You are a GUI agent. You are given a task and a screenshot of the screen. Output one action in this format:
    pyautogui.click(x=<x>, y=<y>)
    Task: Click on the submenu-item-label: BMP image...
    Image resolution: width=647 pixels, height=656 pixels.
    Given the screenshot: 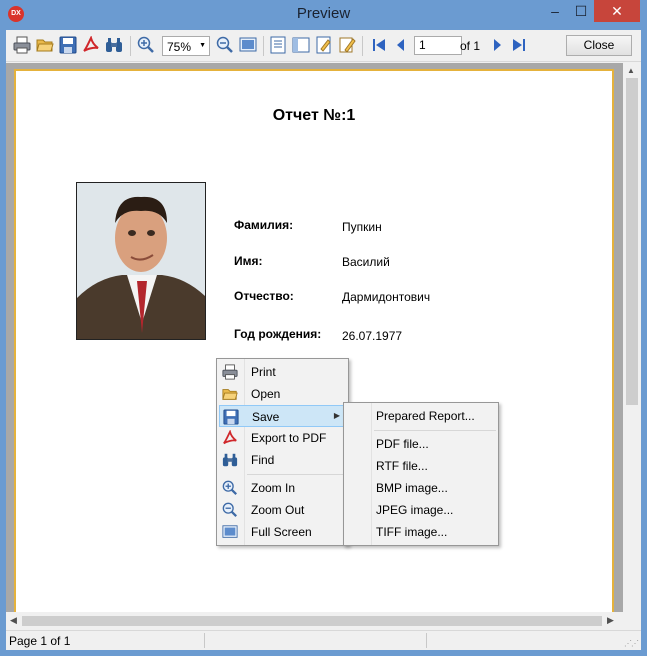 What is the action you would take?
    pyautogui.click(x=412, y=488)
    